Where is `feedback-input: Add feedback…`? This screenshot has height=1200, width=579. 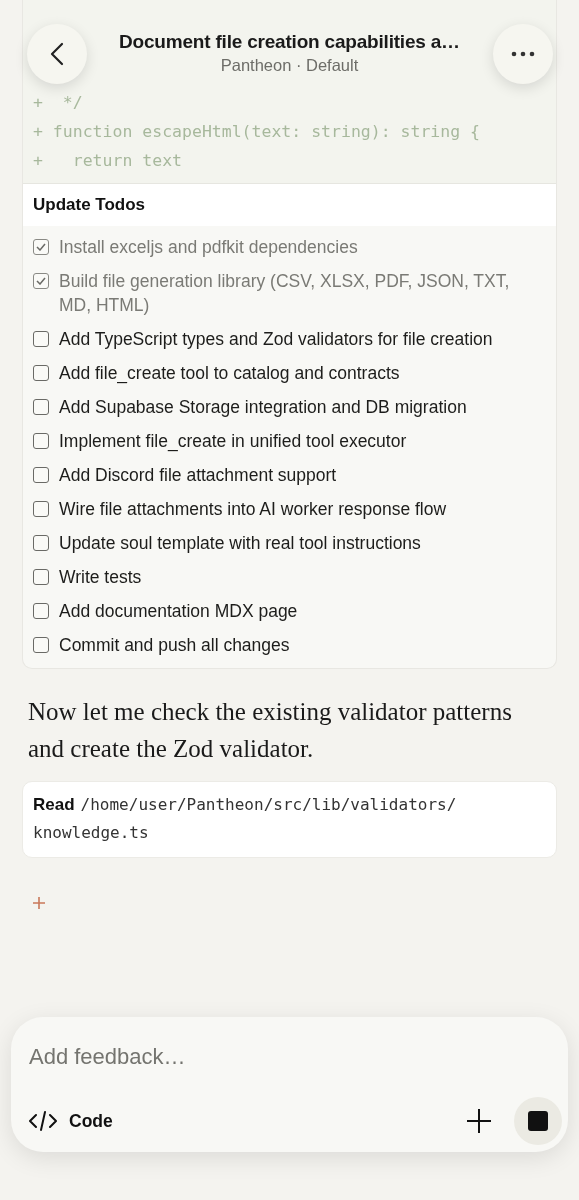 feedback-input: Add feedback… is located at coordinates (289, 1057).